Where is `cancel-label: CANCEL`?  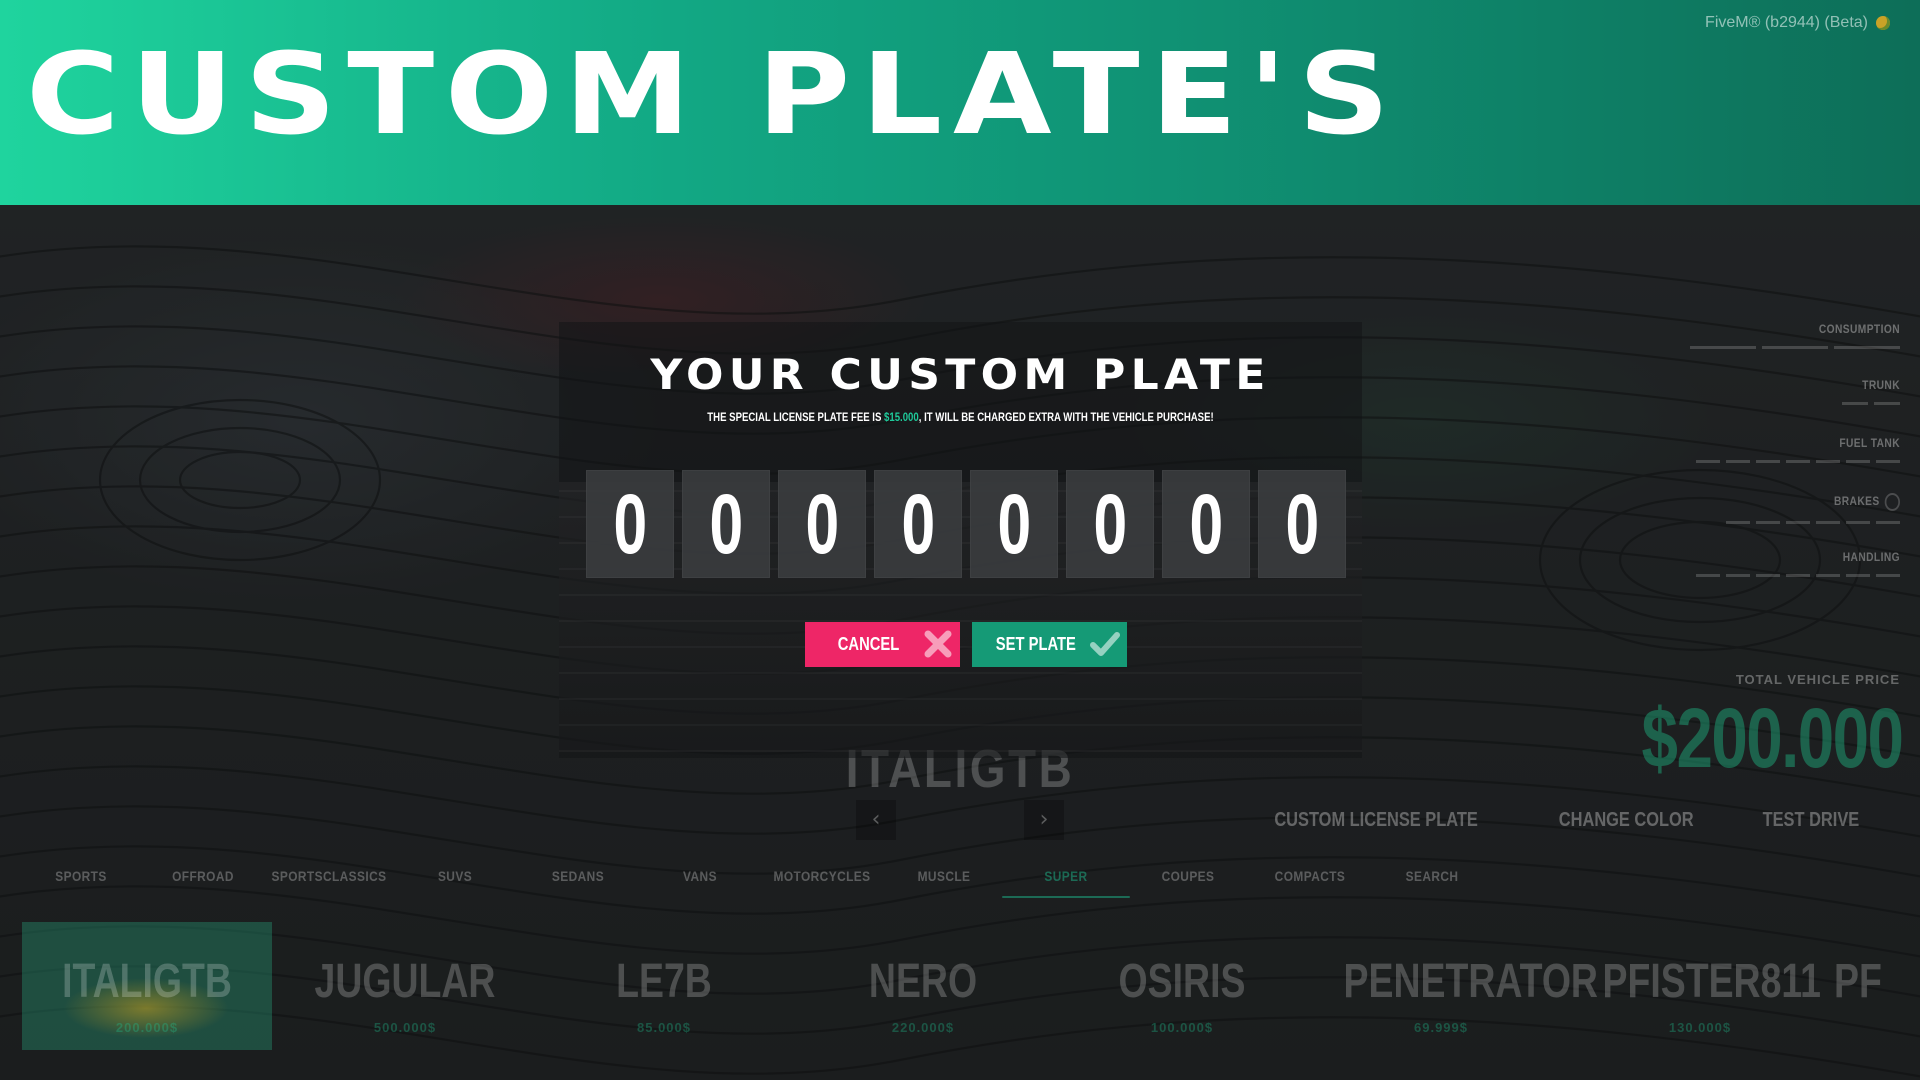
cancel-label: CANCEL is located at coordinates (868, 644).